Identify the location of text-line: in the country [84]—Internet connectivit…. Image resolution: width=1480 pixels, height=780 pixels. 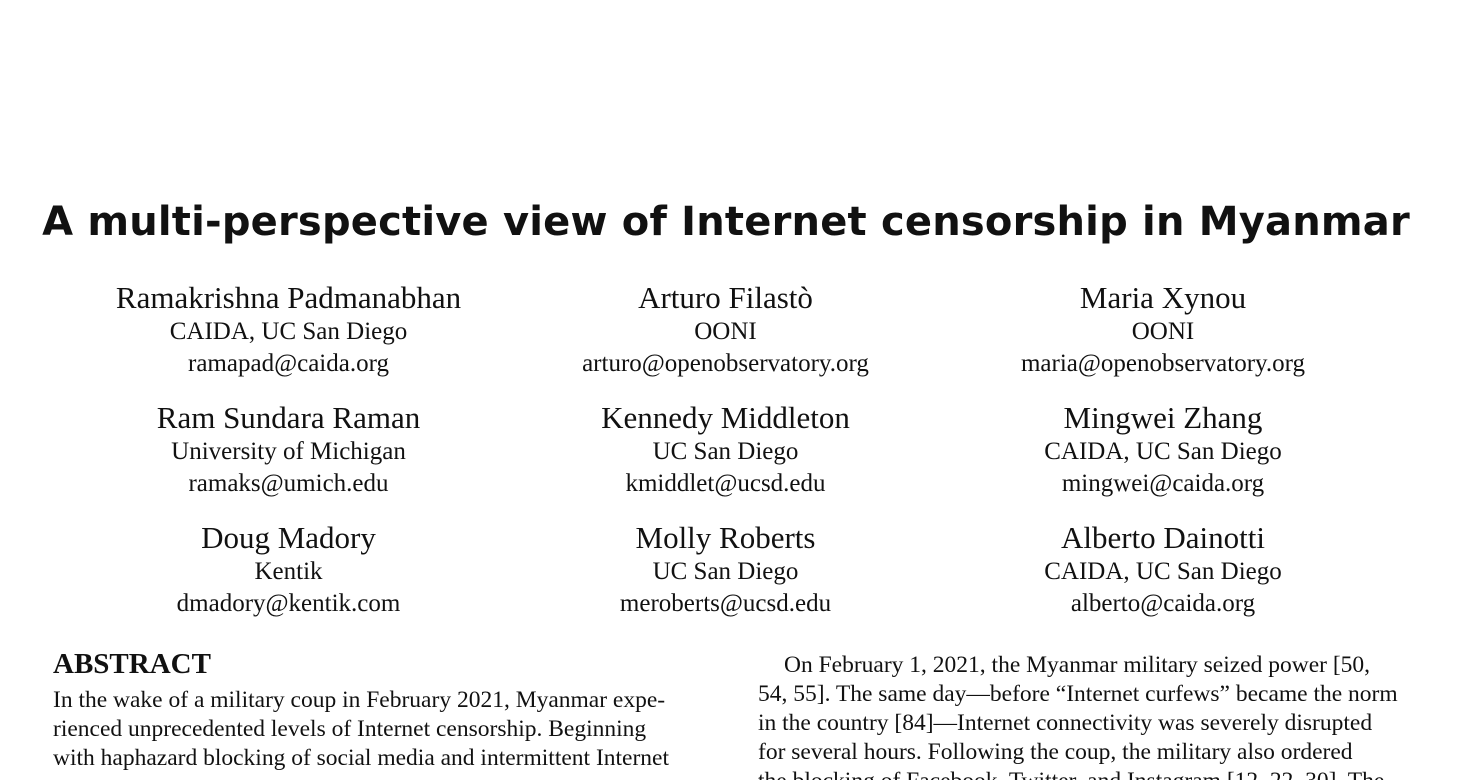
(1065, 723).